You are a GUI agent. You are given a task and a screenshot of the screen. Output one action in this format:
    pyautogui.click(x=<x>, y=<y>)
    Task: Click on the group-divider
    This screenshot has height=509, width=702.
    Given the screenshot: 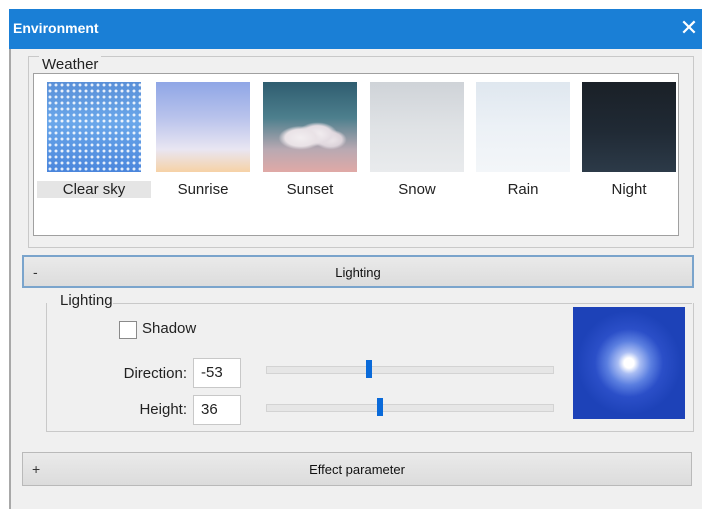 What is the action you would take?
    pyautogui.click(x=398, y=303)
    